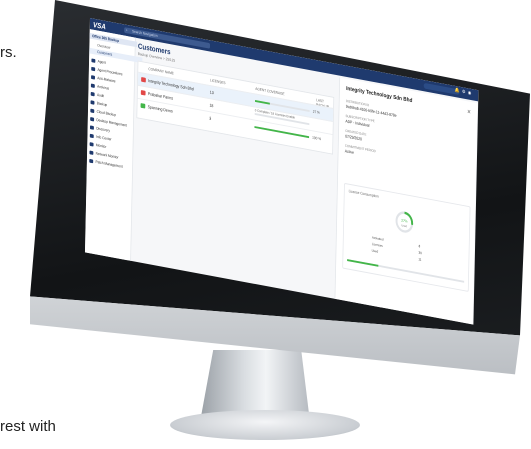 This screenshot has height=449, width=531. Describe the element at coordinates (93, 77) in the screenshot. I see `shield-icon` at that location.